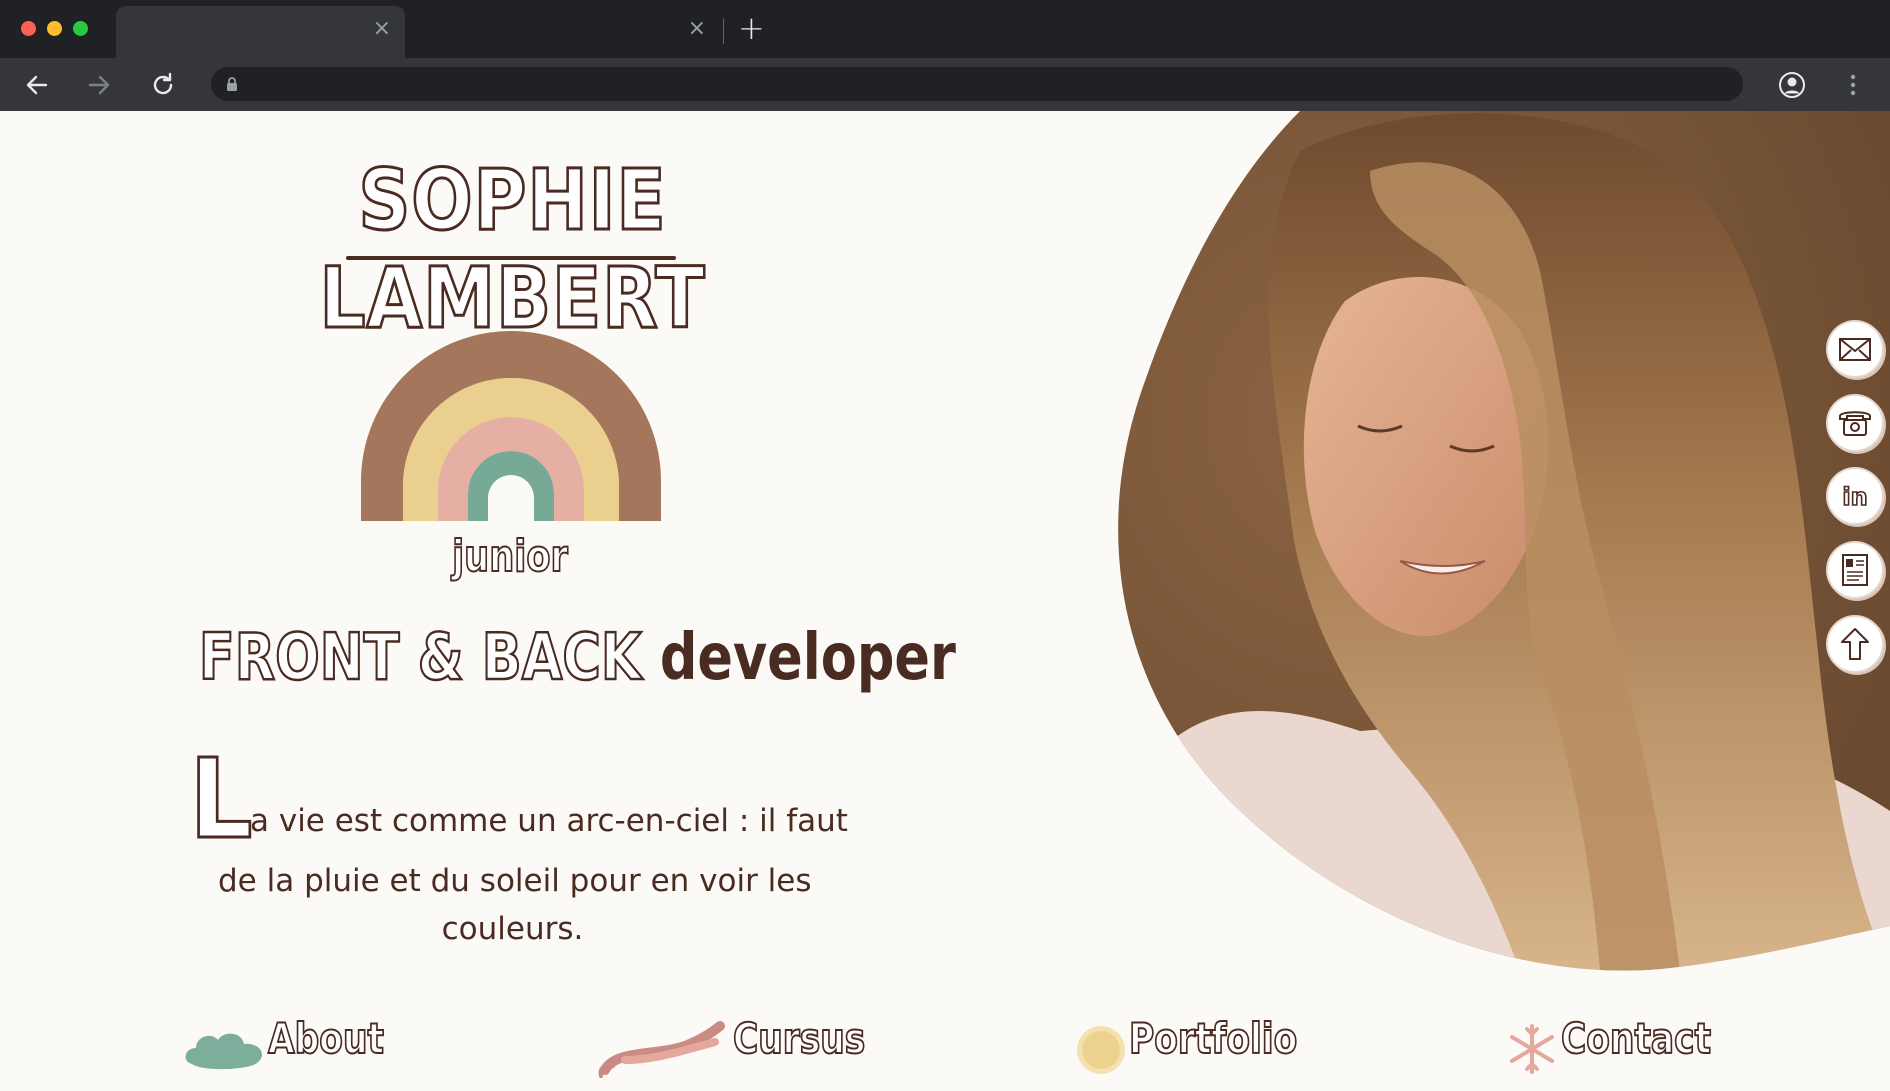 The width and height of the screenshot is (1890, 1091). Describe the element at coordinates (511, 426) in the screenshot. I see `rainbow-illustration` at that location.